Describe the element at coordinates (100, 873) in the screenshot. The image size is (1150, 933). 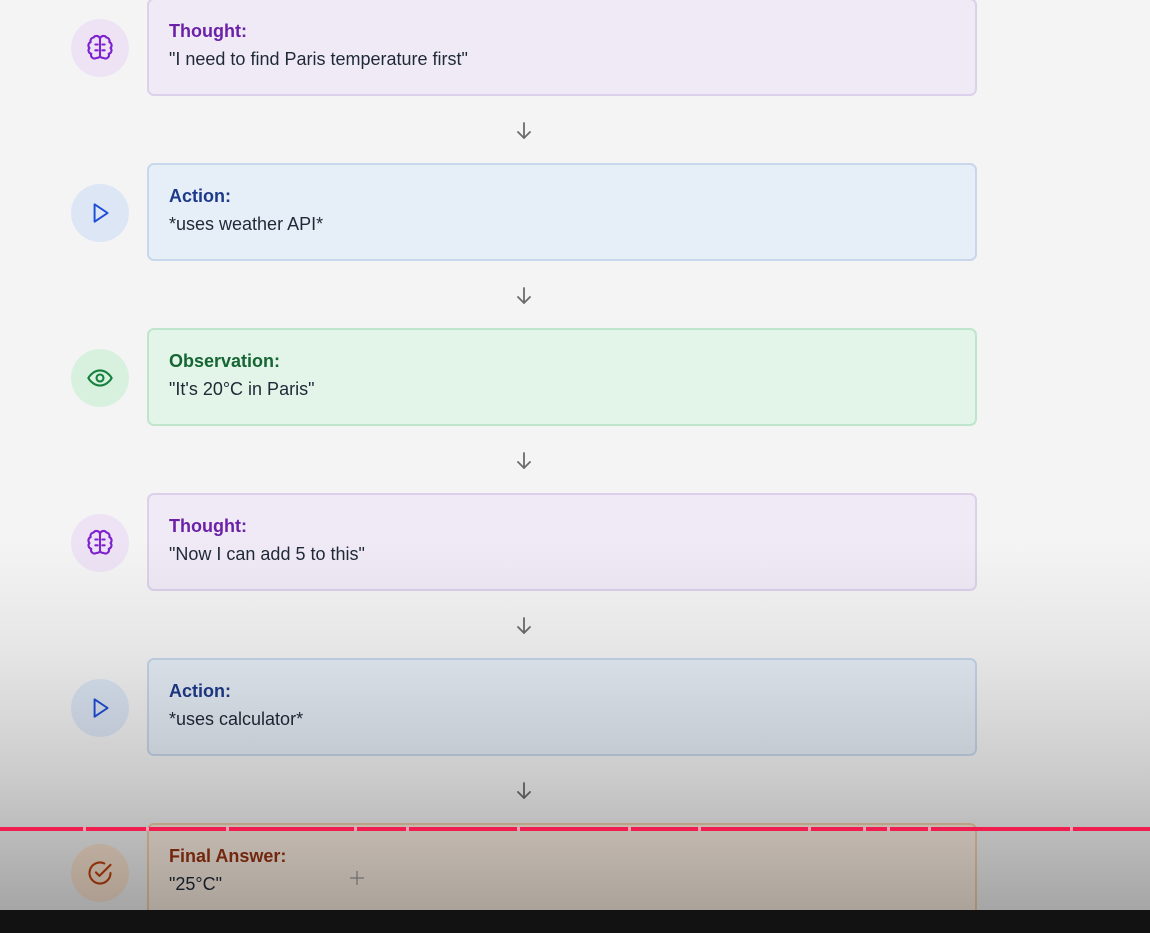
I see `check-circle-icon` at that location.